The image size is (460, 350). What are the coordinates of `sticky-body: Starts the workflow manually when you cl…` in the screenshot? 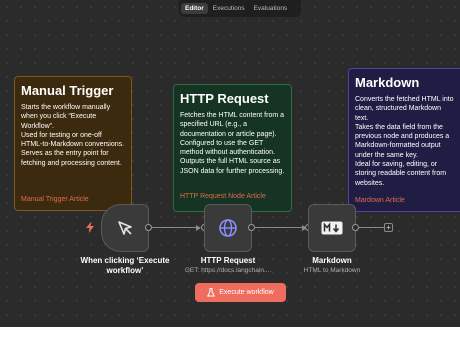 It's located at (73, 135).